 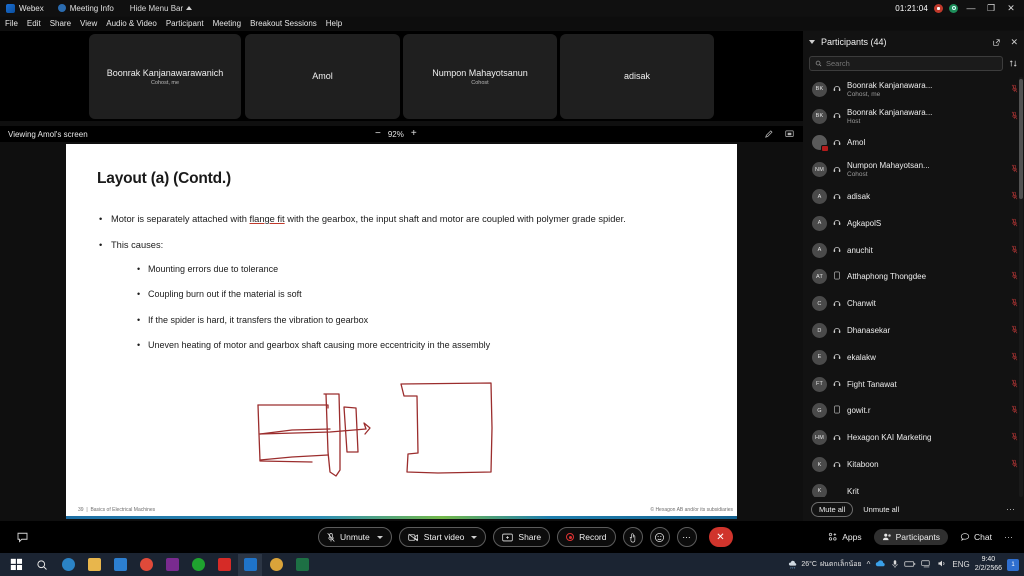 I want to click on tray-language-indicator: ENG, so click(x=960, y=564).